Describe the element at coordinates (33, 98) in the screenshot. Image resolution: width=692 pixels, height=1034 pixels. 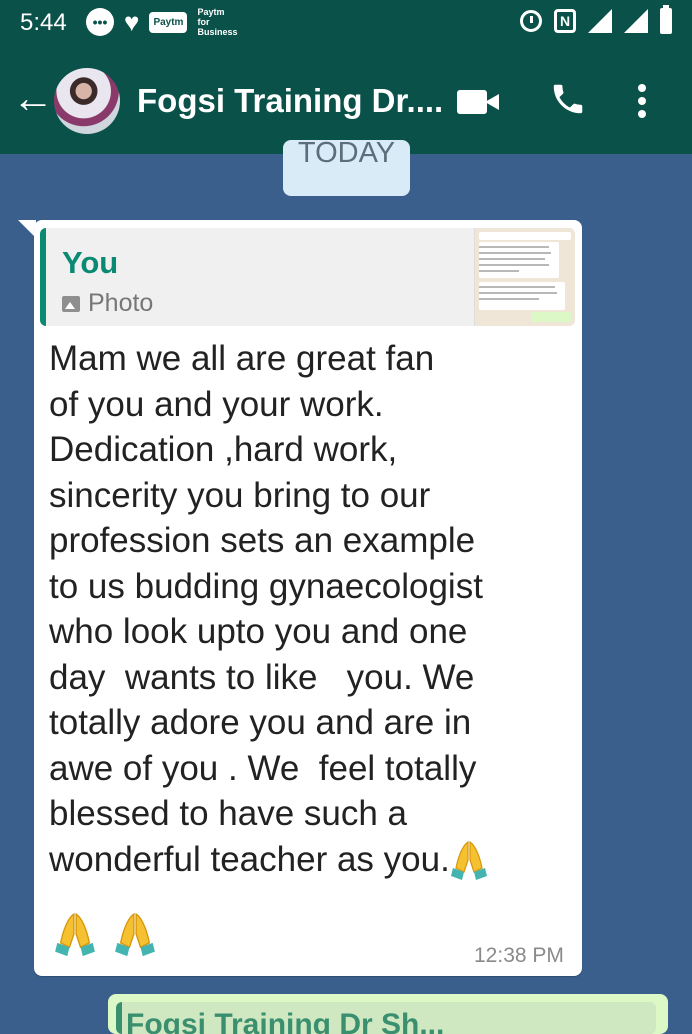
I see `back-arrow-icon: ←` at that location.